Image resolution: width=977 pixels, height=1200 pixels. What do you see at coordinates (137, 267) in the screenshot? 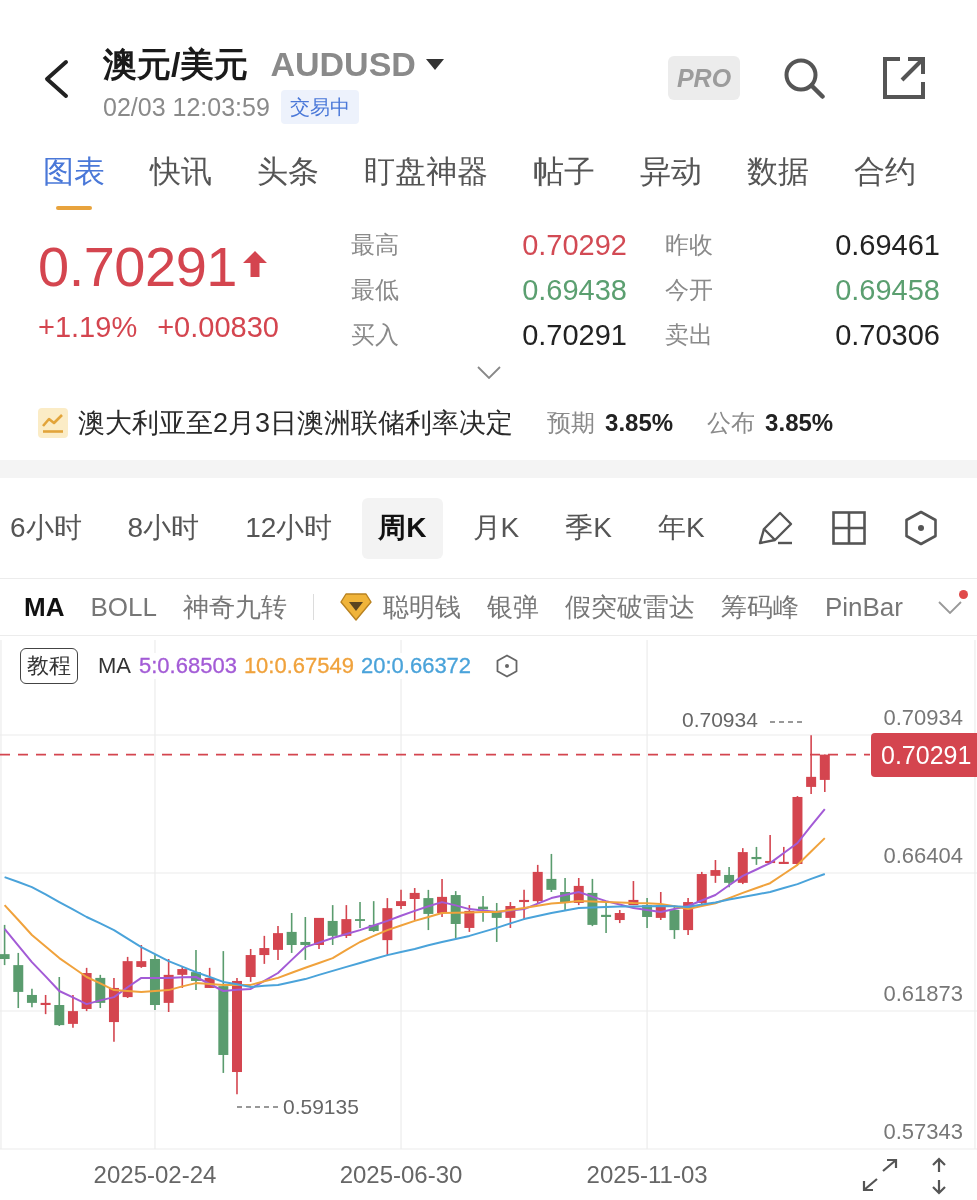
I see `last-price: 0.70291` at bounding box center [137, 267].